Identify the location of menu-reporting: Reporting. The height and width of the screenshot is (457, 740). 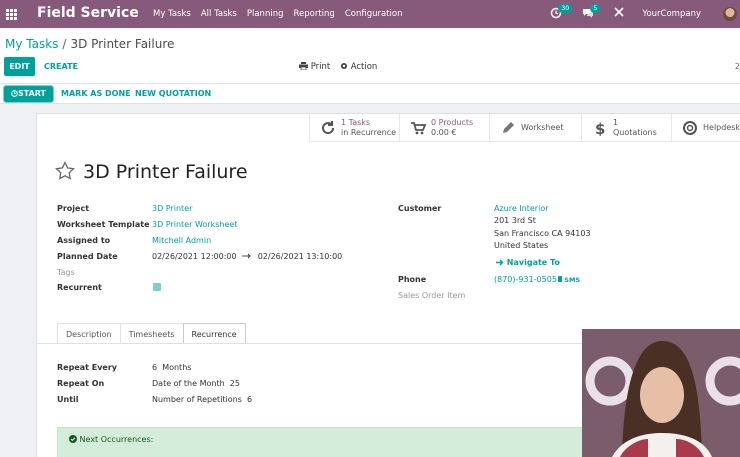
(313, 14).